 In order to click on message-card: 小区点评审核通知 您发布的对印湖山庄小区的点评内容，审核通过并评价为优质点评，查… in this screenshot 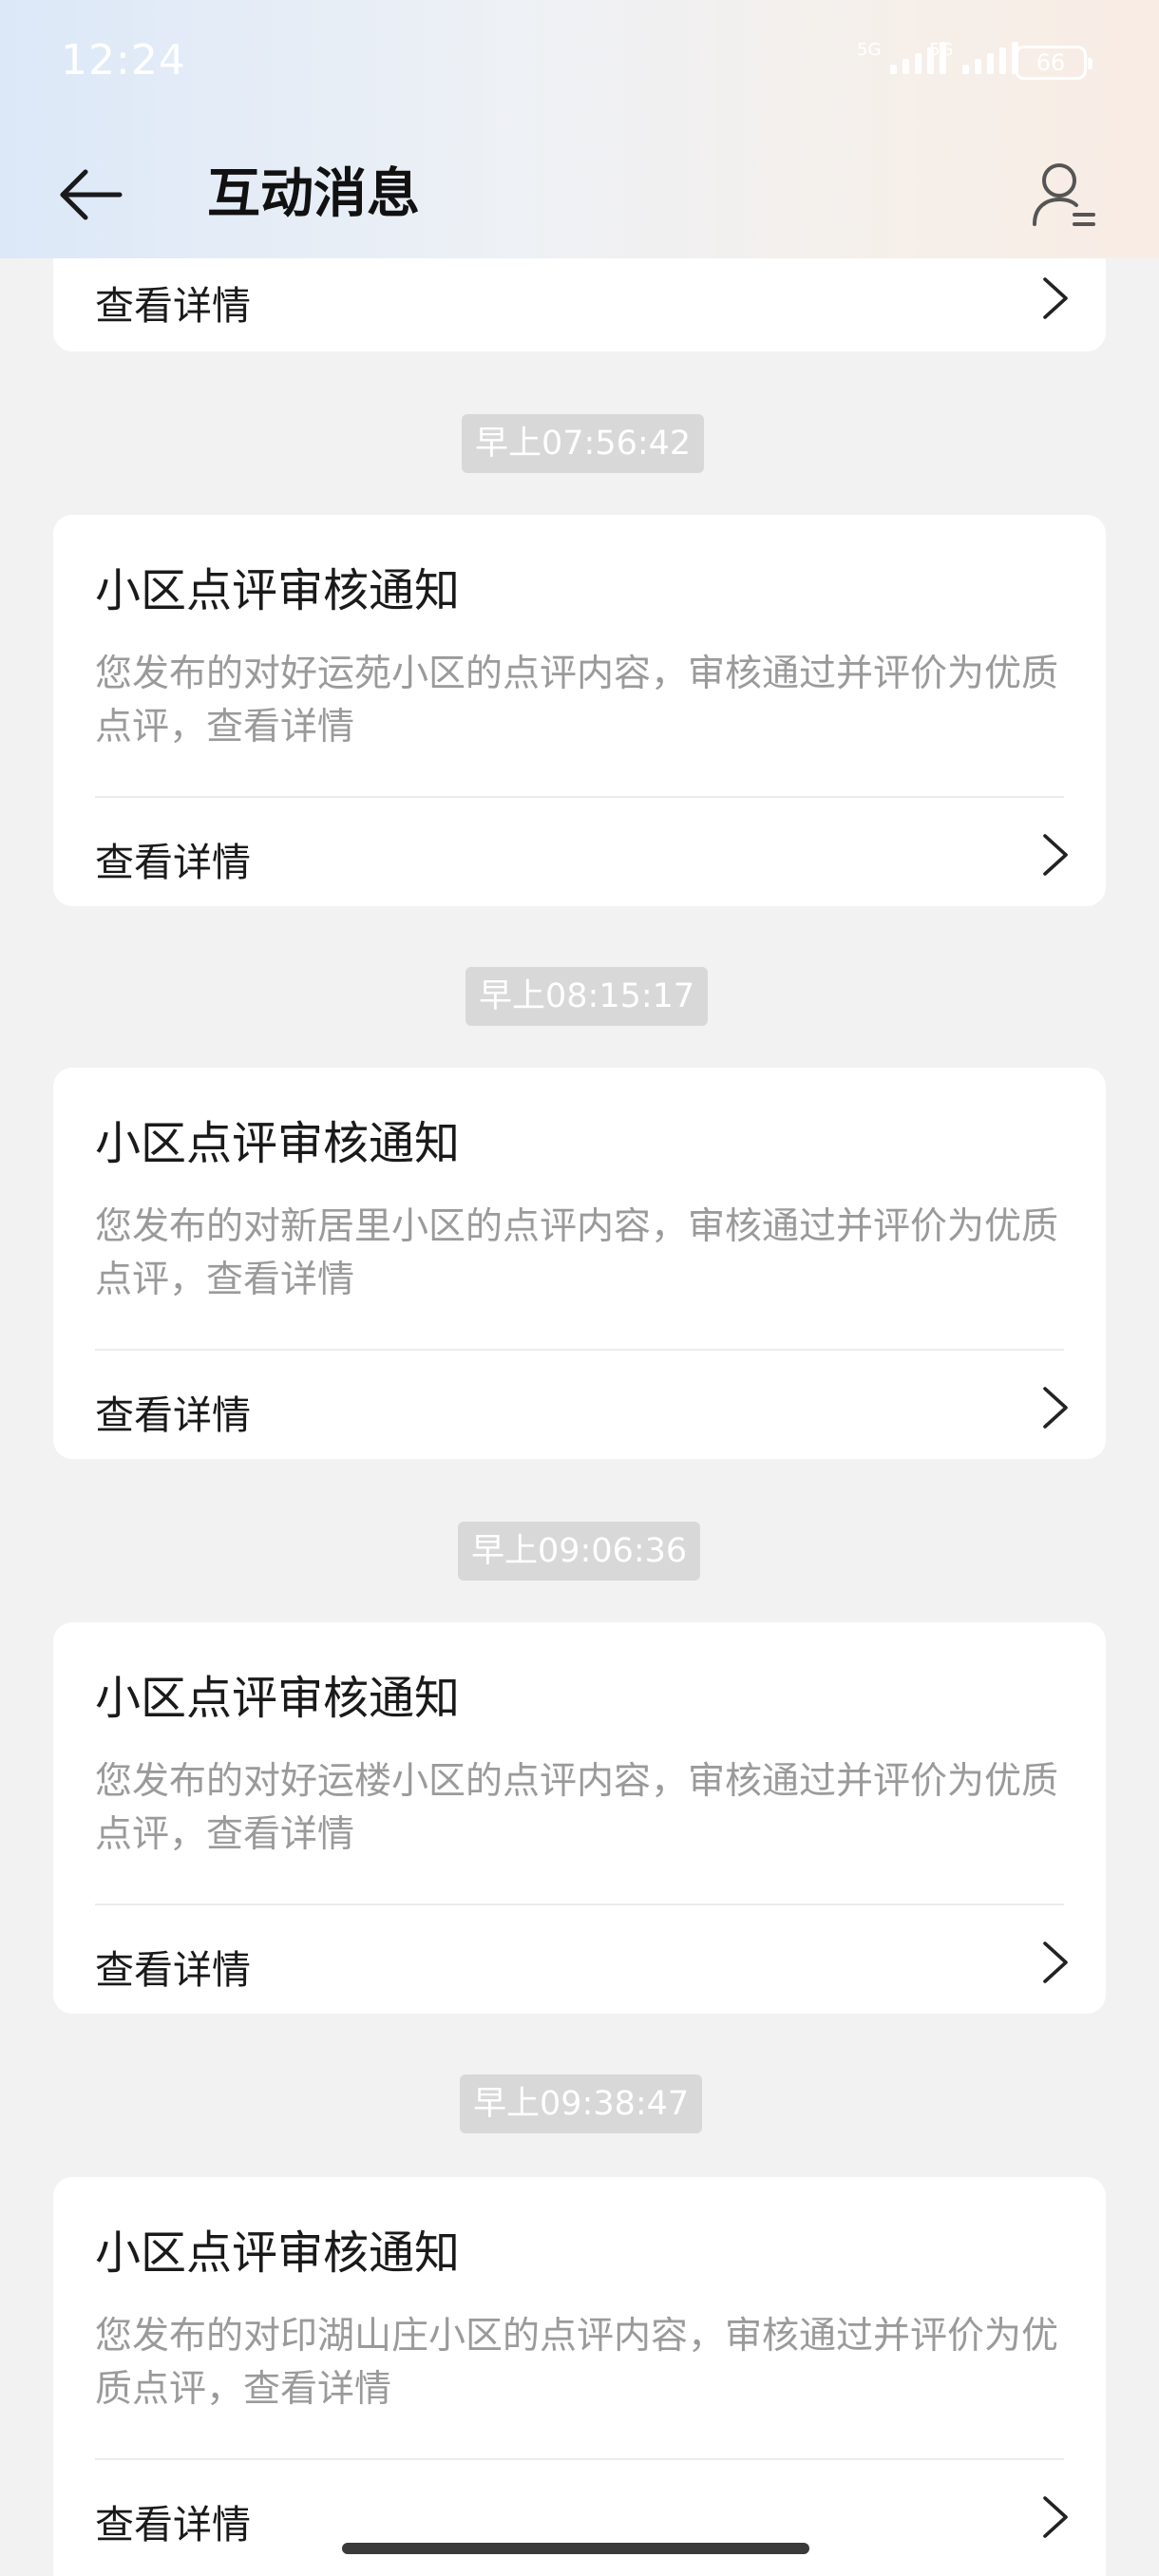, I will do `click(579, 2376)`.